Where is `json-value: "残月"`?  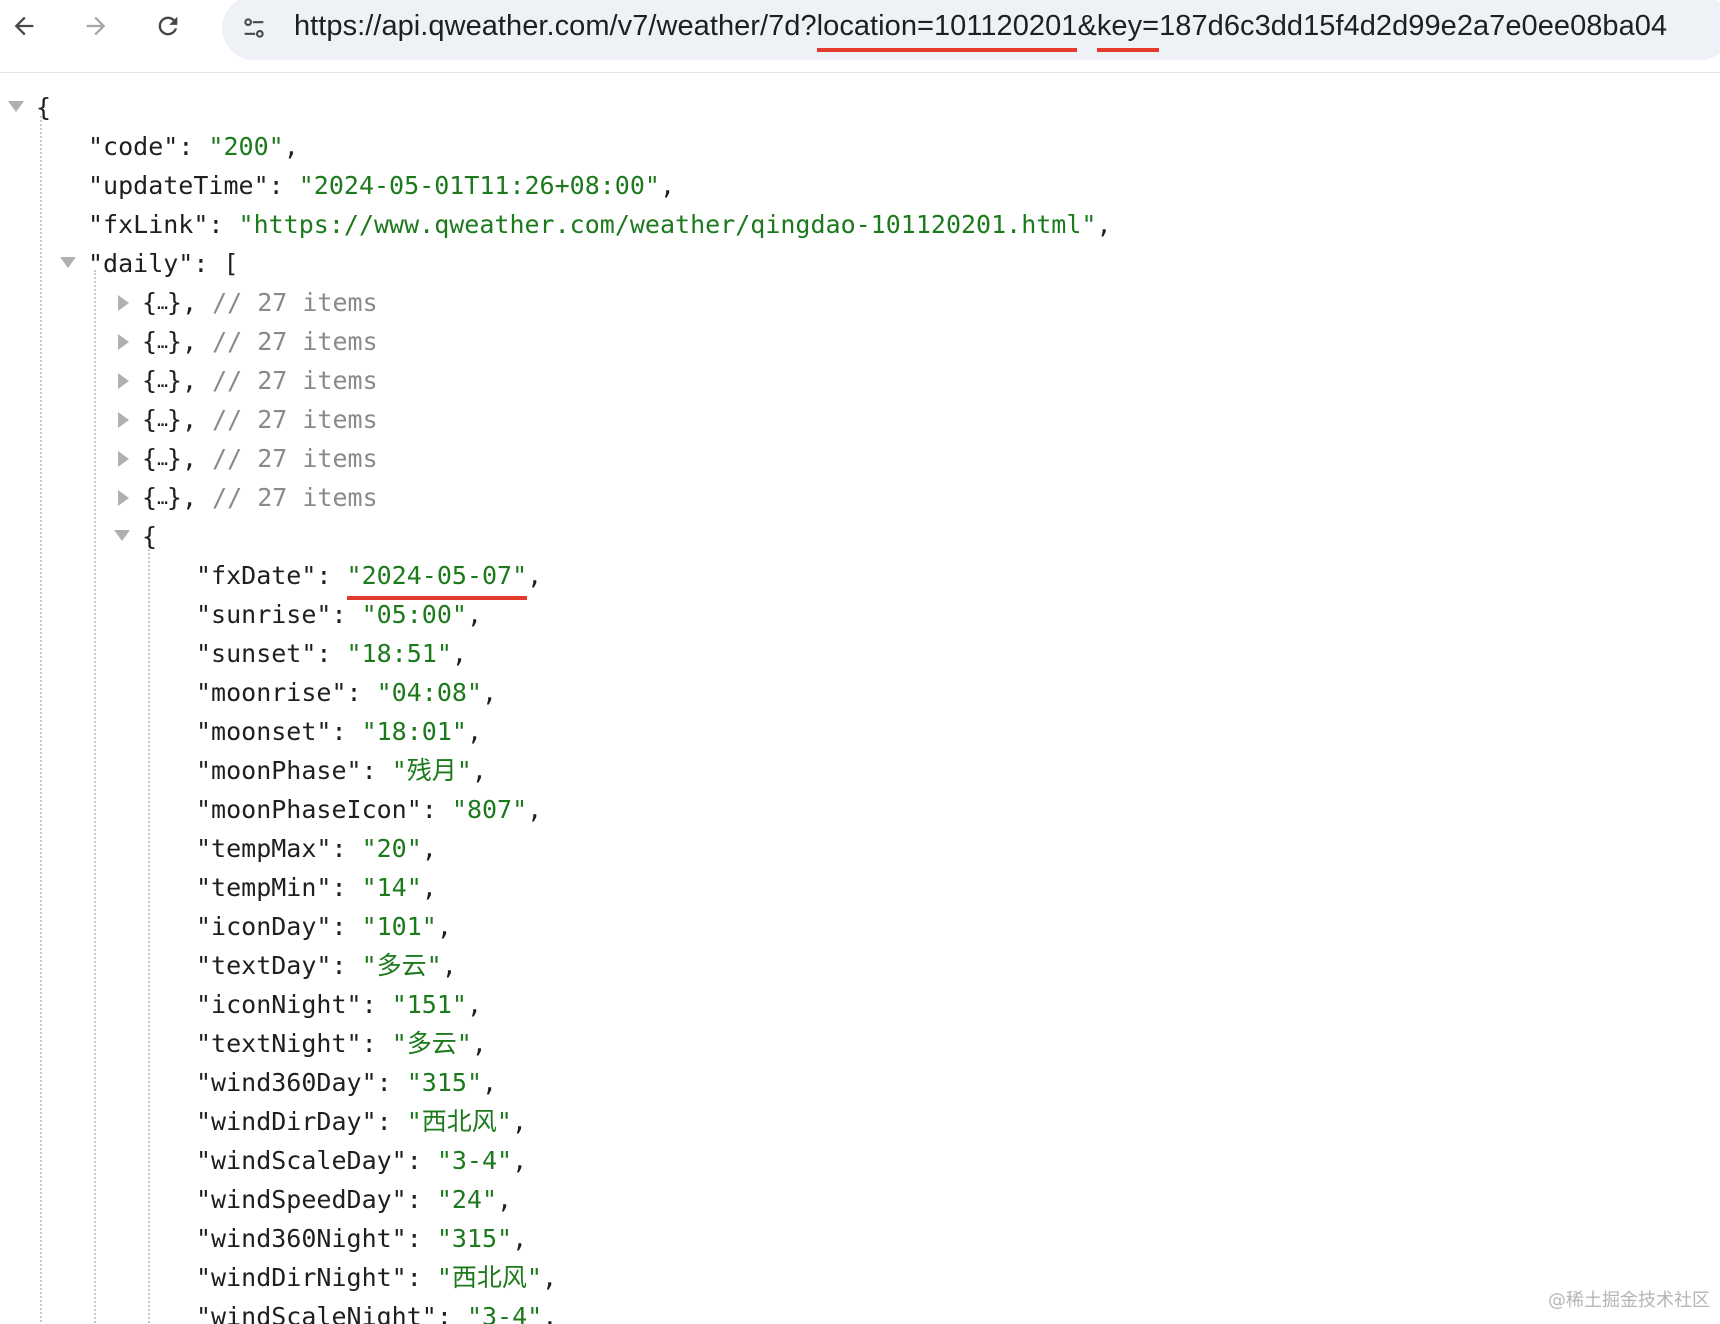 json-value: "残月" is located at coordinates (431, 770).